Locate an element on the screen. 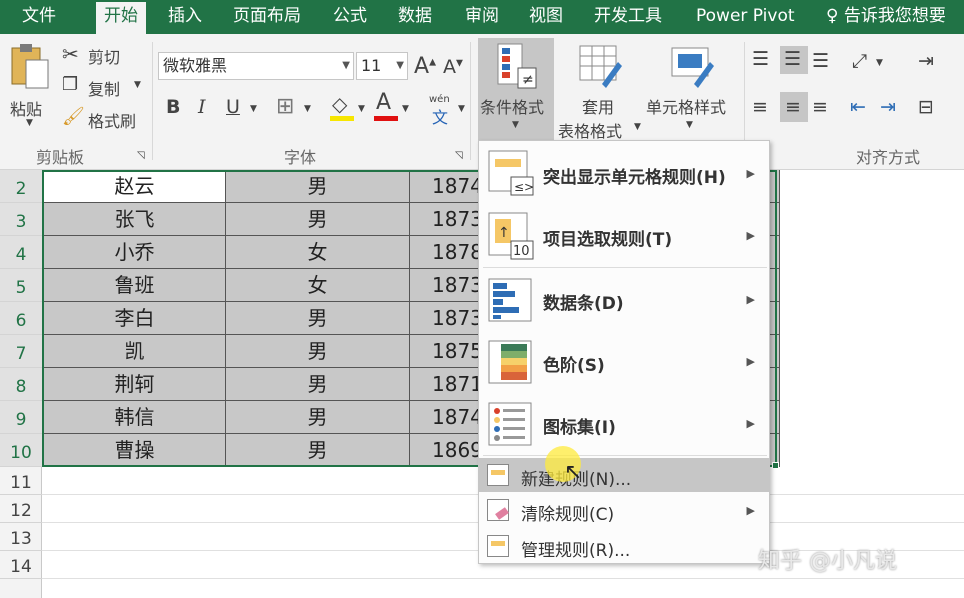 Image resolution: width=964 pixels, height=598 pixels. bold-button: B is located at coordinates (173, 107).